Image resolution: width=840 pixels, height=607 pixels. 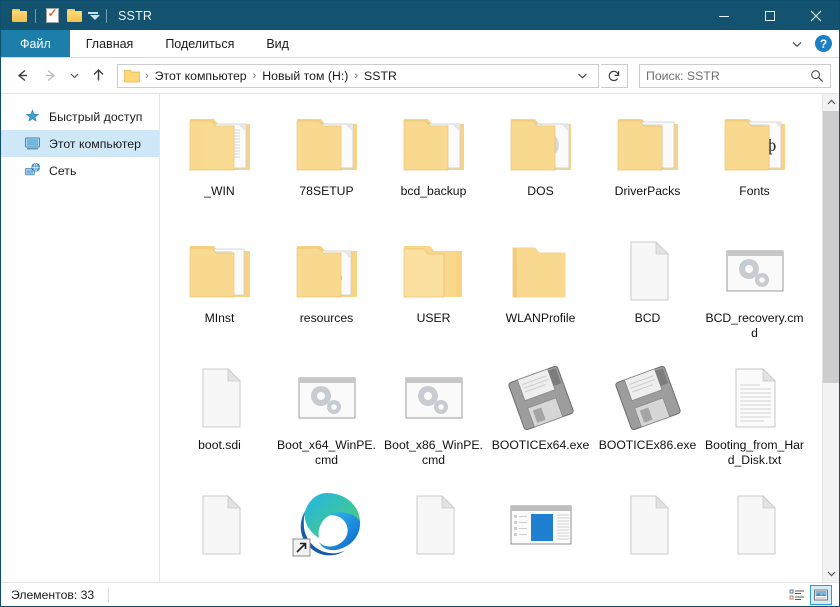 What do you see at coordinates (220, 144) in the screenshot?
I see `folder-icon-text-doc` at bounding box center [220, 144].